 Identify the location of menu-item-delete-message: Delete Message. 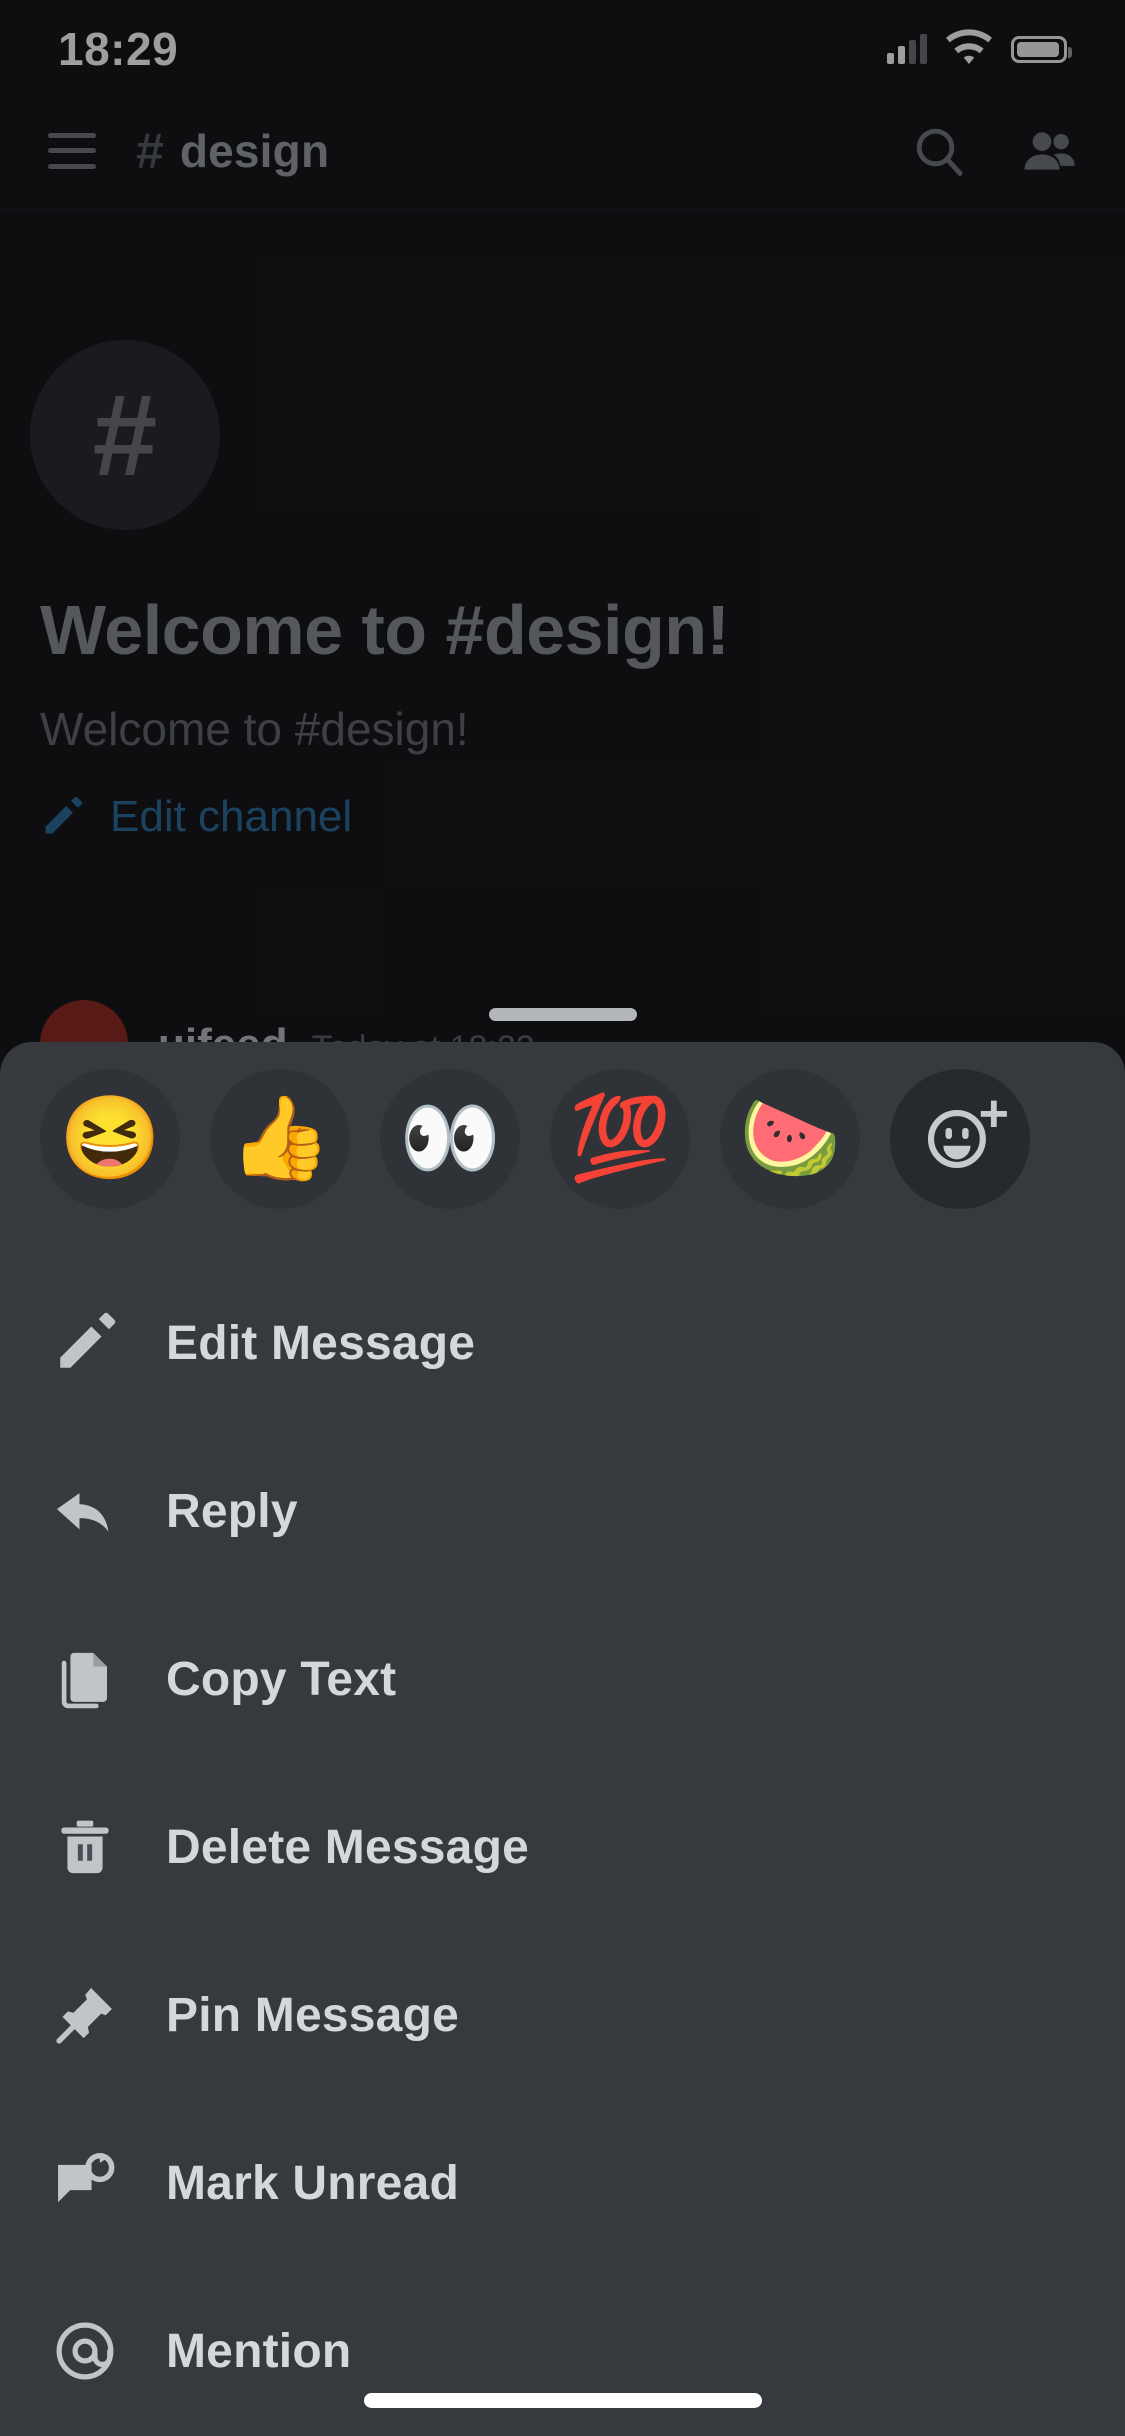
(562, 1847).